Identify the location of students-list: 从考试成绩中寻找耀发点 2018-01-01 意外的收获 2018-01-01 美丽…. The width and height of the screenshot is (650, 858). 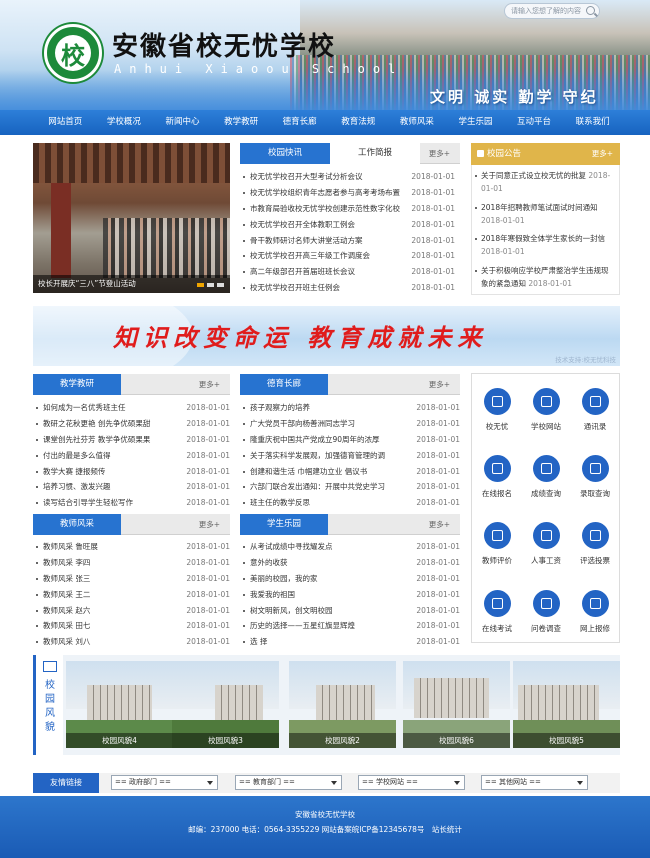
(350, 594).